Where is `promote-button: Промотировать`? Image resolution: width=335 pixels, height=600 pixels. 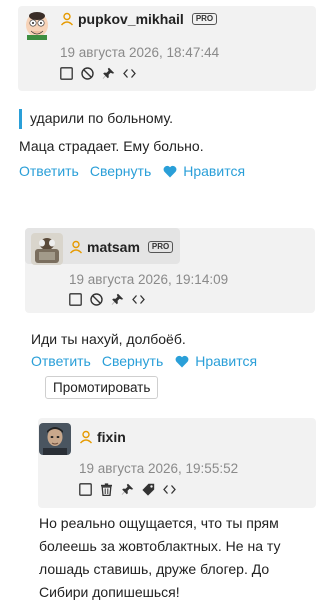
promote-button: Промотировать is located at coordinates (102, 387).